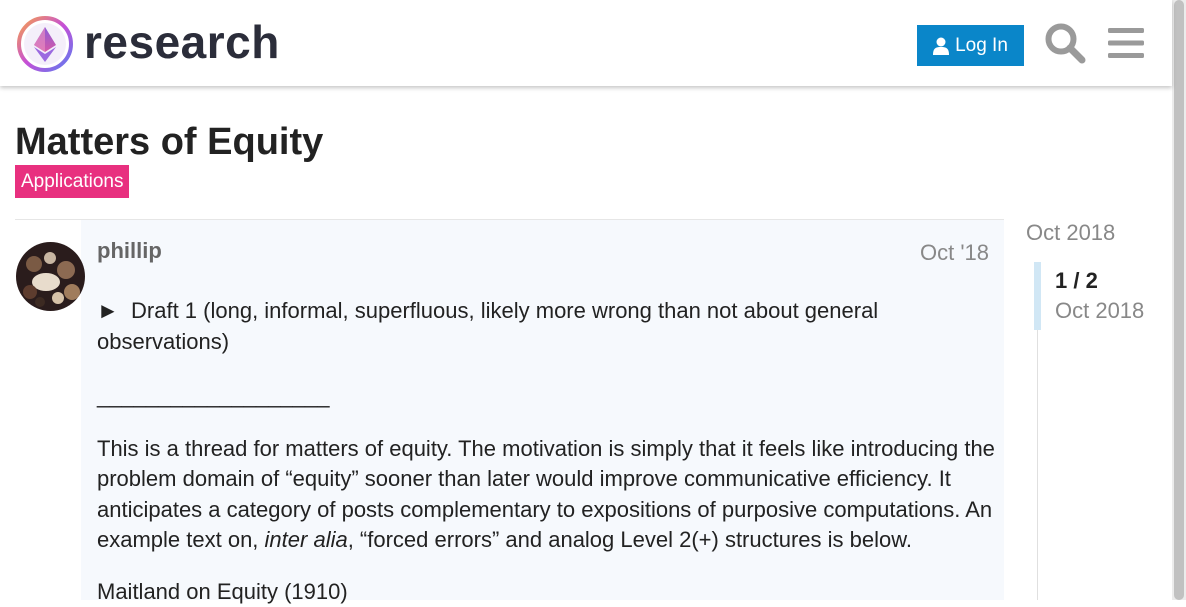 The height and width of the screenshot is (607, 1186). What do you see at coordinates (547, 396) in the screenshot?
I see `text-rule: ___________________` at bounding box center [547, 396].